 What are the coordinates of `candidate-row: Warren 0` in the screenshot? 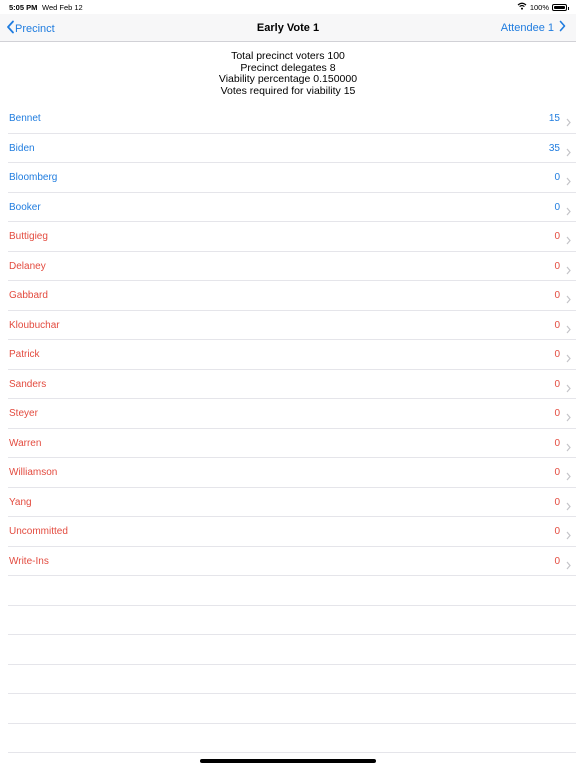 It's located at (292, 443).